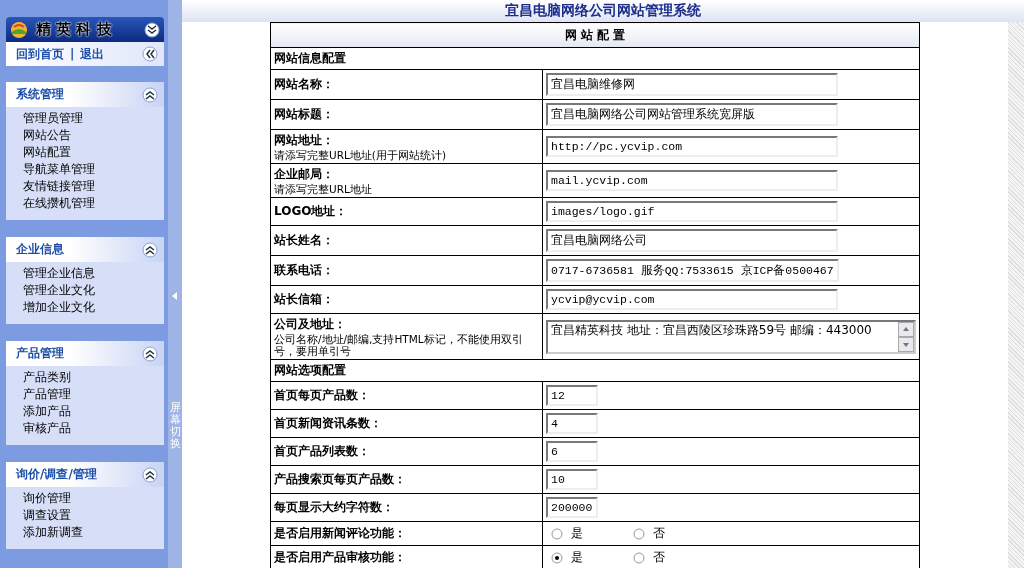 This screenshot has height=568, width=1024. Describe the element at coordinates (731, 336) in the screenshot. I see `address-textarea: 宜昌精英科技 地址：宜昌西陵区珍珠路59号 邮编：443000` at that location.